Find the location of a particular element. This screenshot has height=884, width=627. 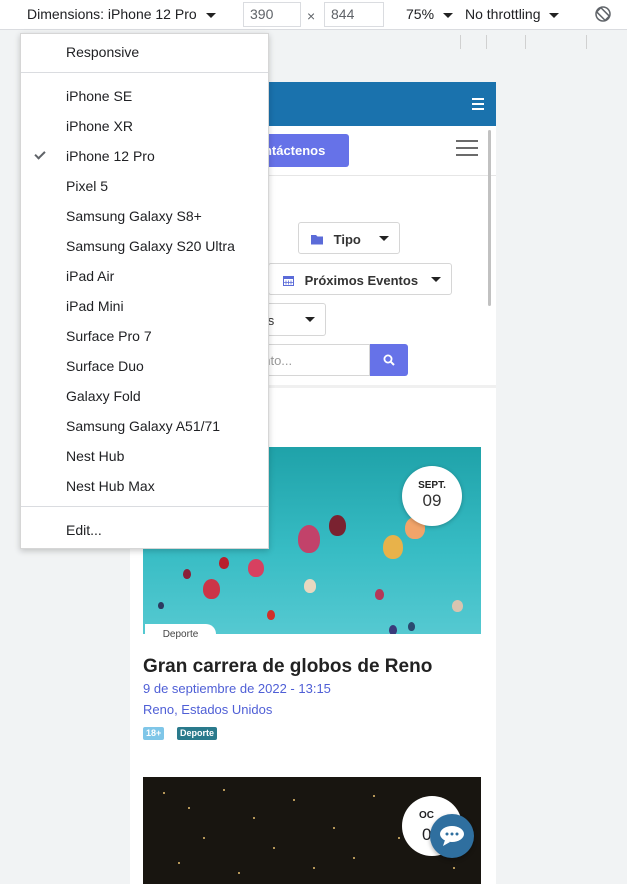

page-scrollbar is located at coordinates (489, 218).